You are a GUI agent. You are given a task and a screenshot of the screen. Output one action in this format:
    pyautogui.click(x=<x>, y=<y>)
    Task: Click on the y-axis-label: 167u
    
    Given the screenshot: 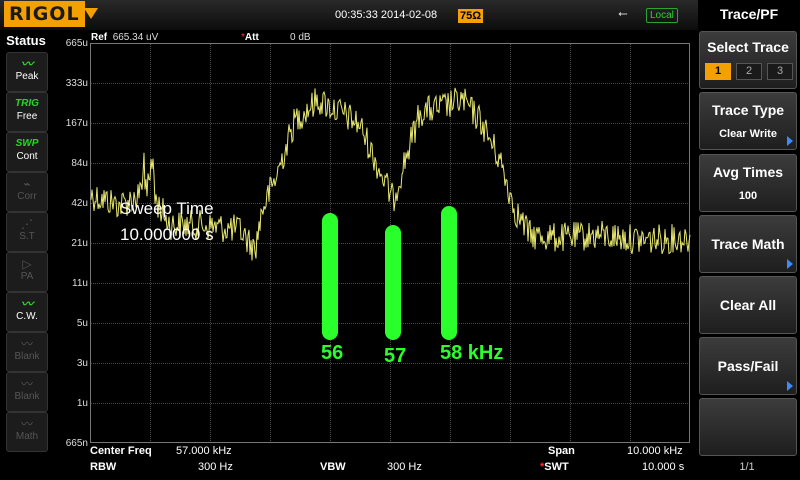 What is the action you would take?
    pyautogui.click(x=76, y=123)
    